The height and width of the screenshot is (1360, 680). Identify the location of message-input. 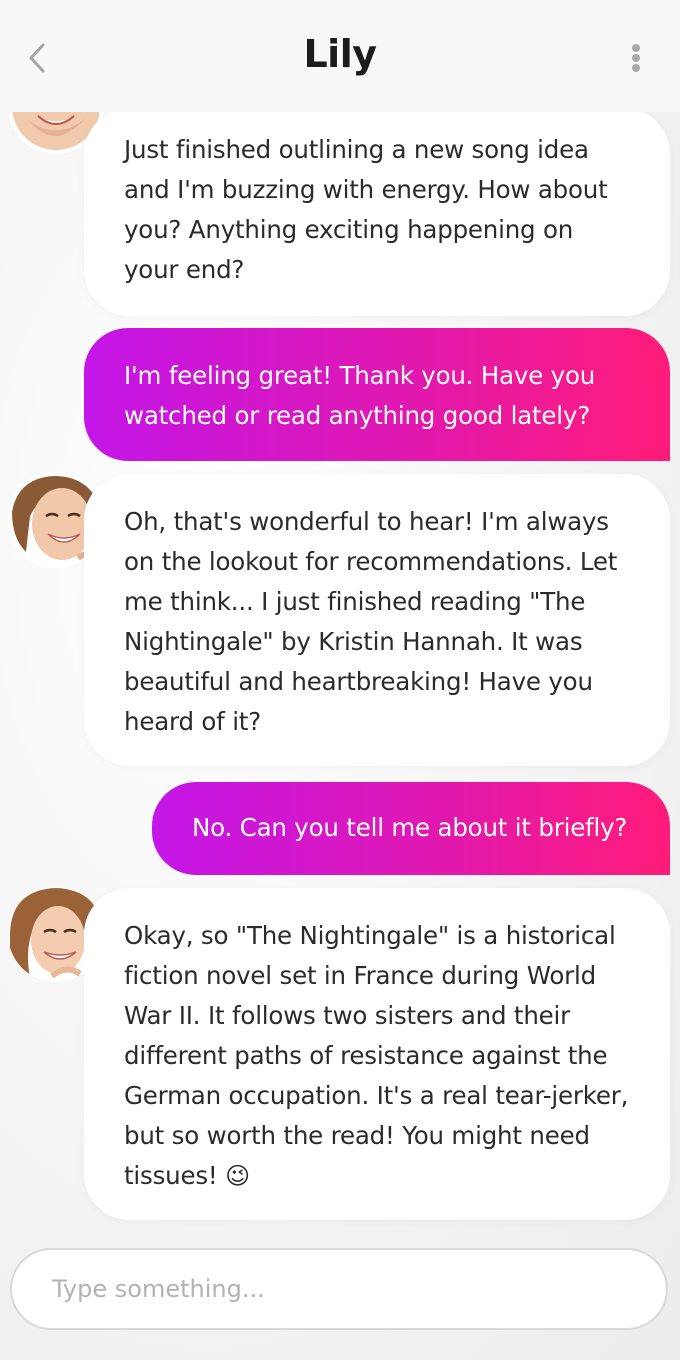
(359, 1289).